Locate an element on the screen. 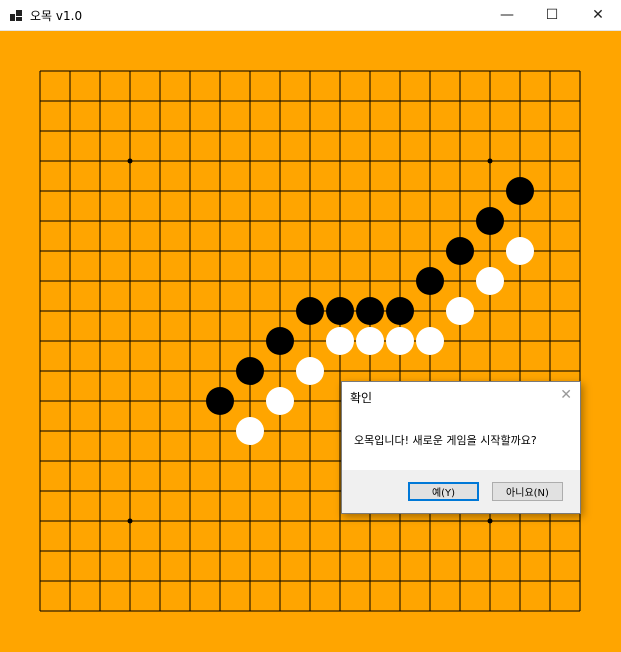 The height and width of the screenshot is (652, 621). minimize-icon: — is located at coordinates (507, 15).